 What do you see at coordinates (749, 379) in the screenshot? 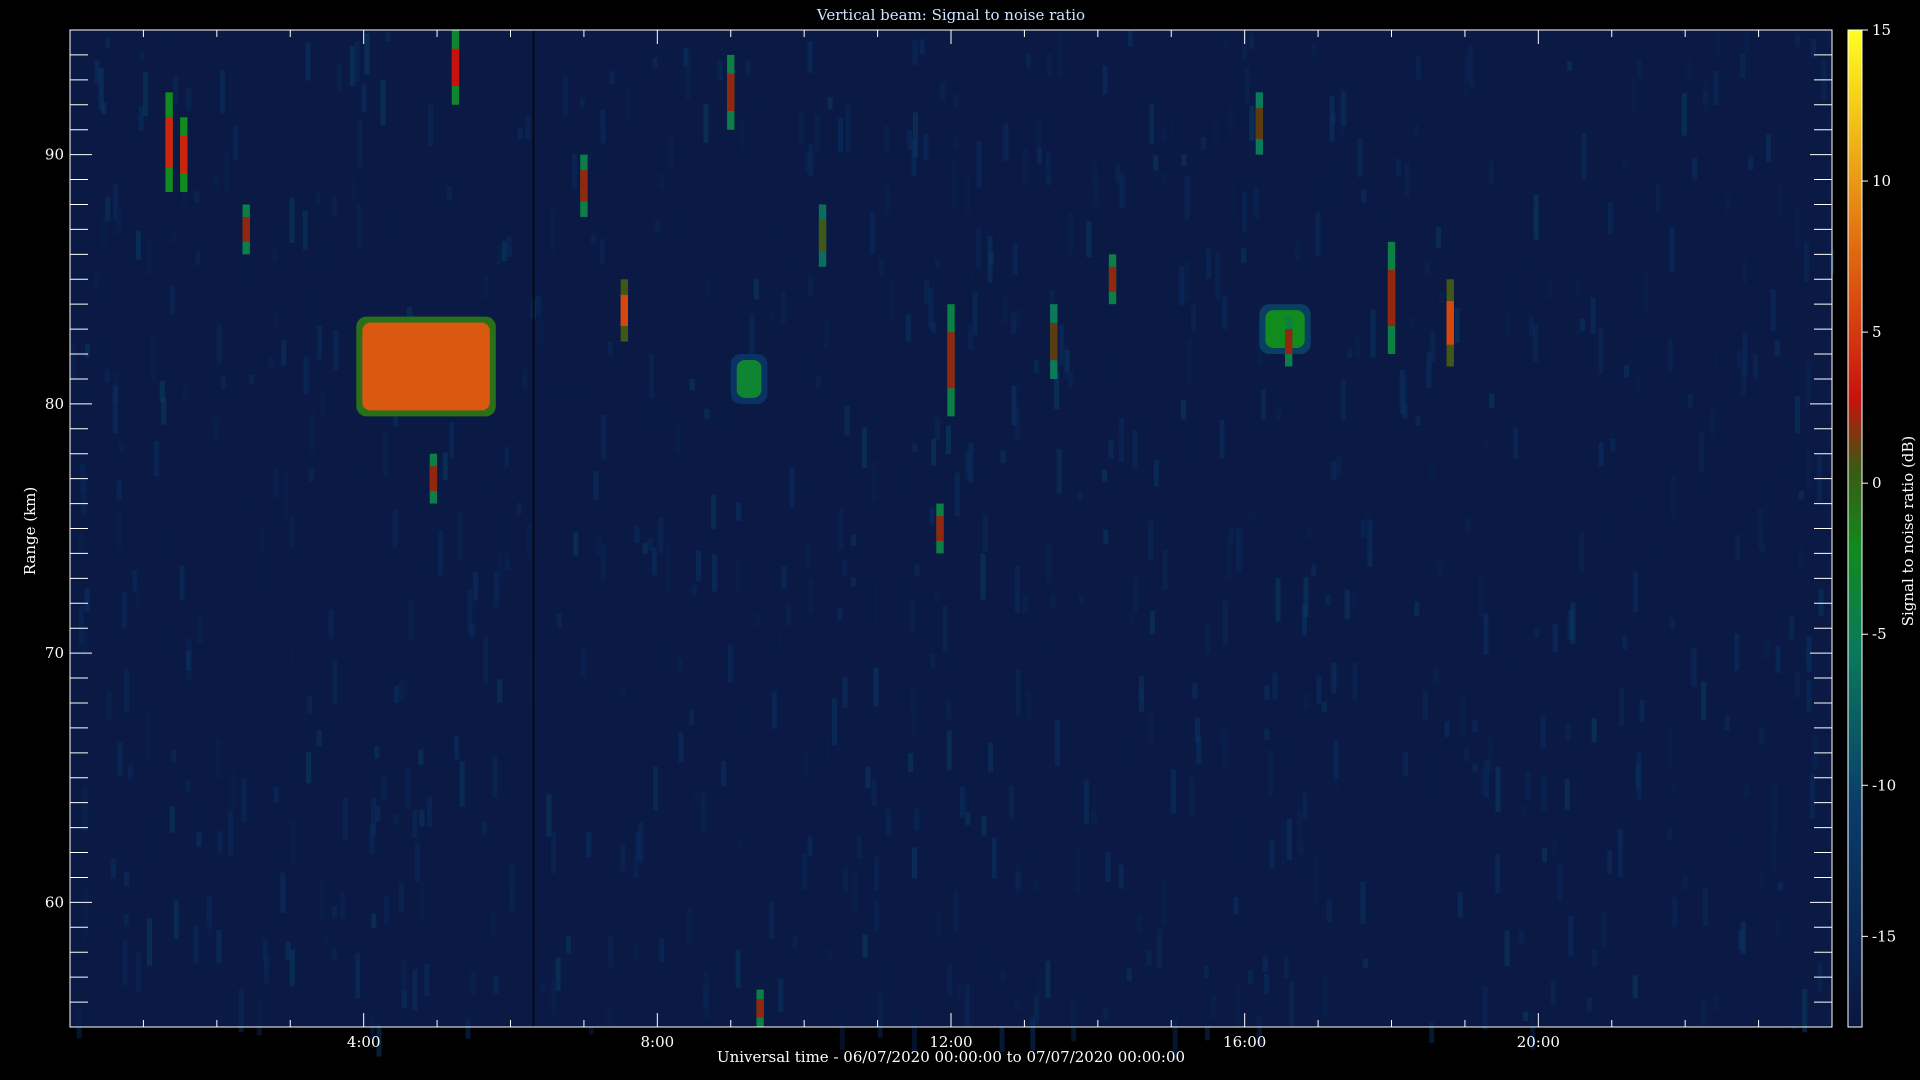
I see `echo-blob-core` at bounding box center [749, 379].